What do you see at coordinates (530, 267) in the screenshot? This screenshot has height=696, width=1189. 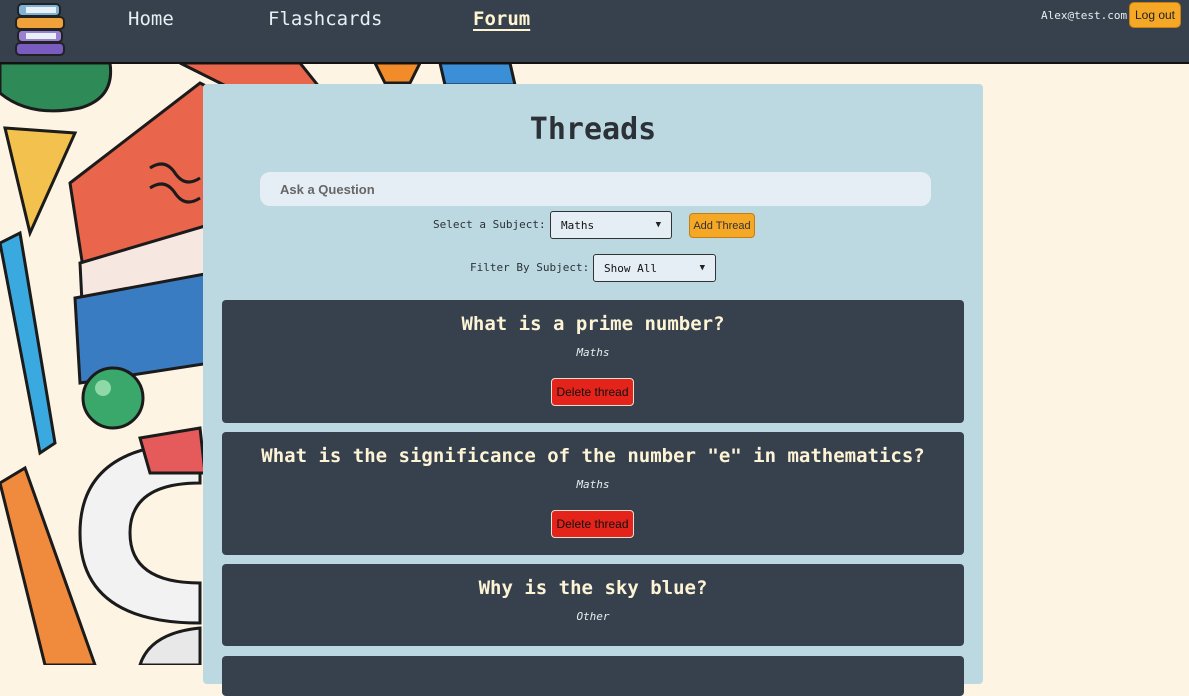 I see `filter-subject-label: Filter By Subject:` at bounding box center [530, 267].